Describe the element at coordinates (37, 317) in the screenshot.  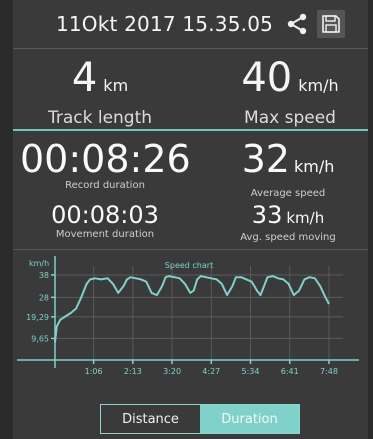
I see `y-tick-label: 19,29` at that location.